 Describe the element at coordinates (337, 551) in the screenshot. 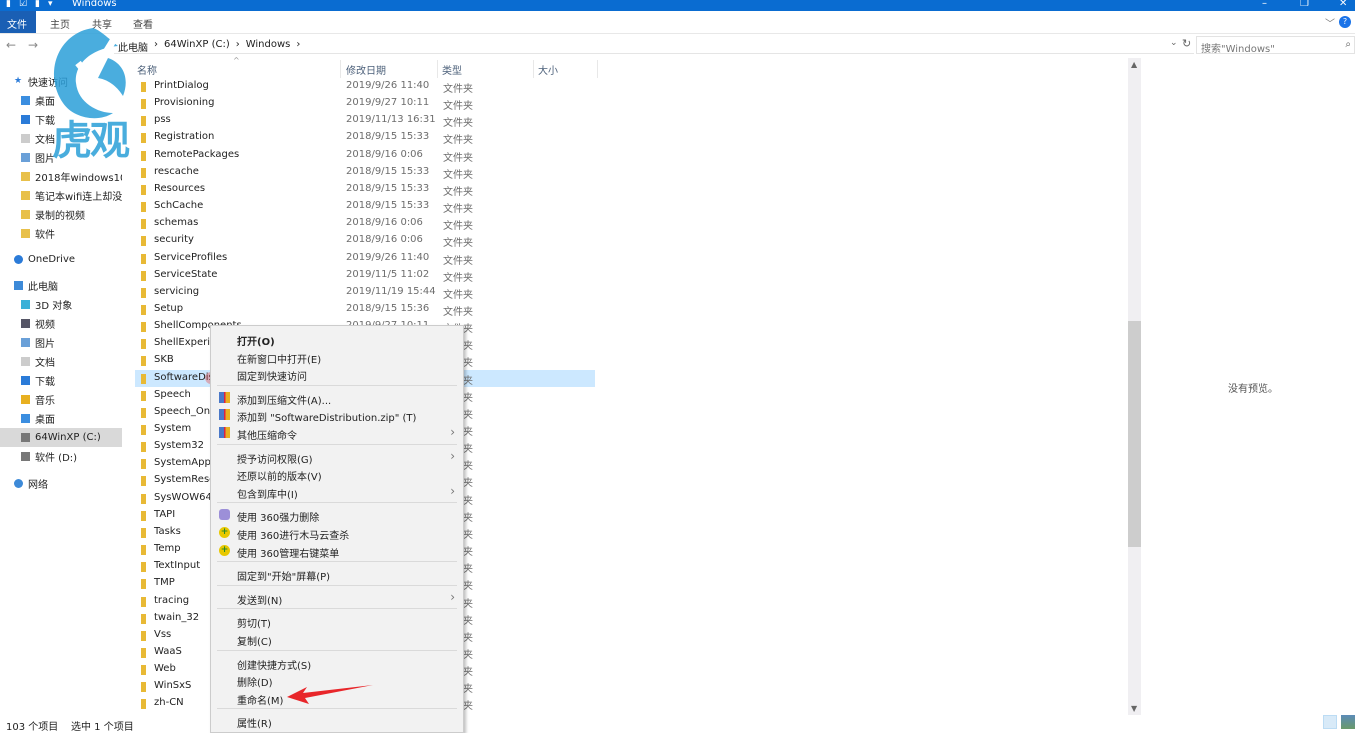

I see `menu-item: + 使用 360管理右键菜单` at that location.